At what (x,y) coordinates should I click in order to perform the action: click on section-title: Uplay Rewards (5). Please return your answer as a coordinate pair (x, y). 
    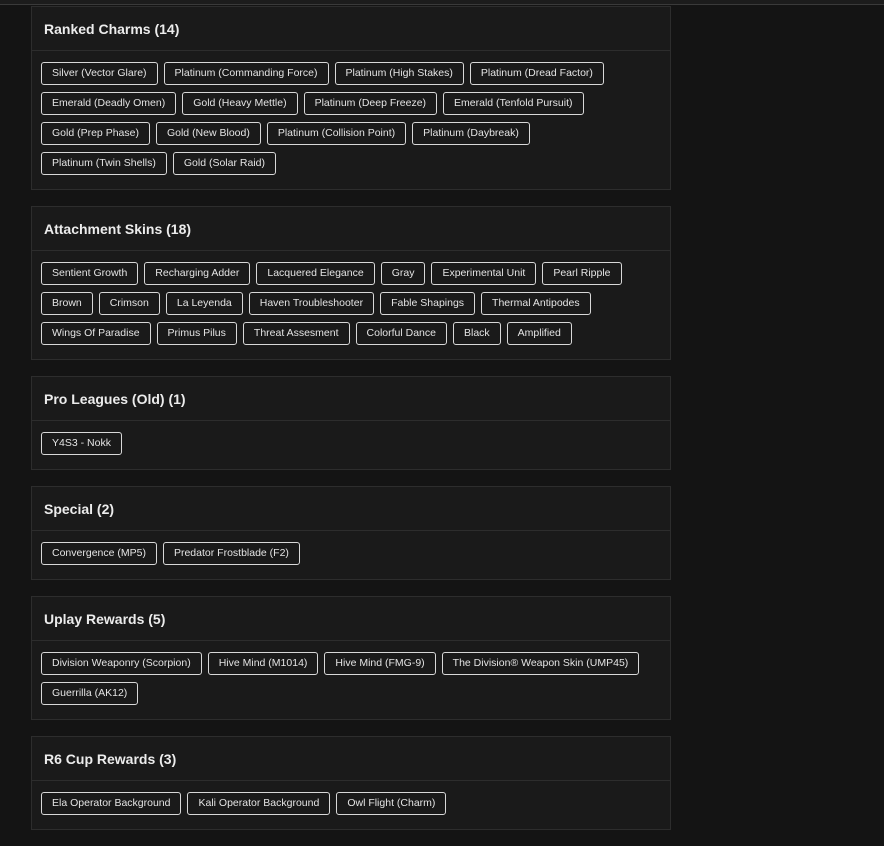
    Looking at the image, I should click on (351, 619).